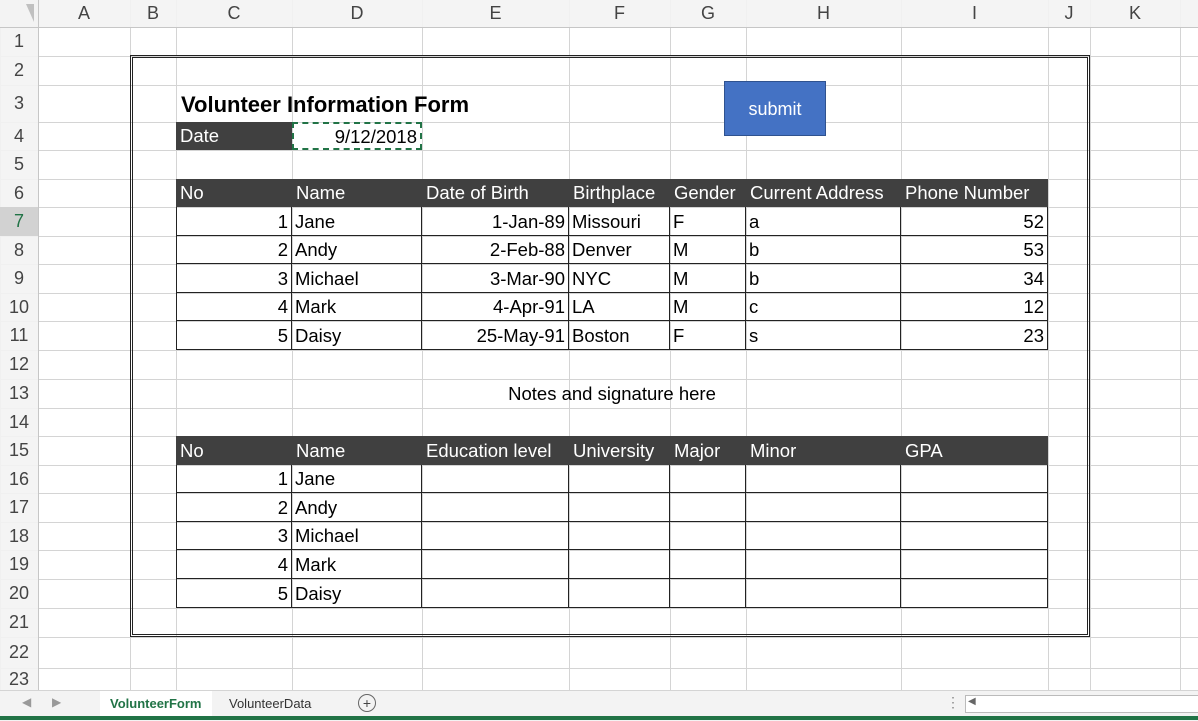 The height and width of the screenshot is (721, 1198). I want to click on table1-cell: Denver, so click(619, 250).